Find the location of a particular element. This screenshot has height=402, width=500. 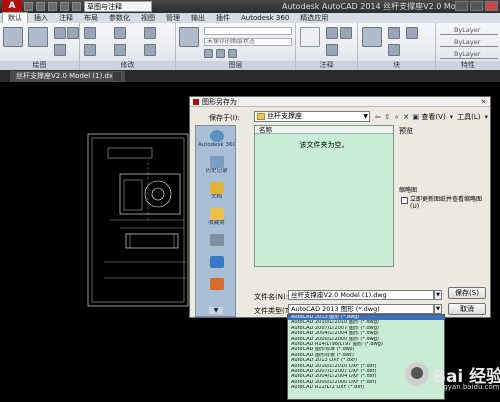

close-button is located at coordinates (491, 6).